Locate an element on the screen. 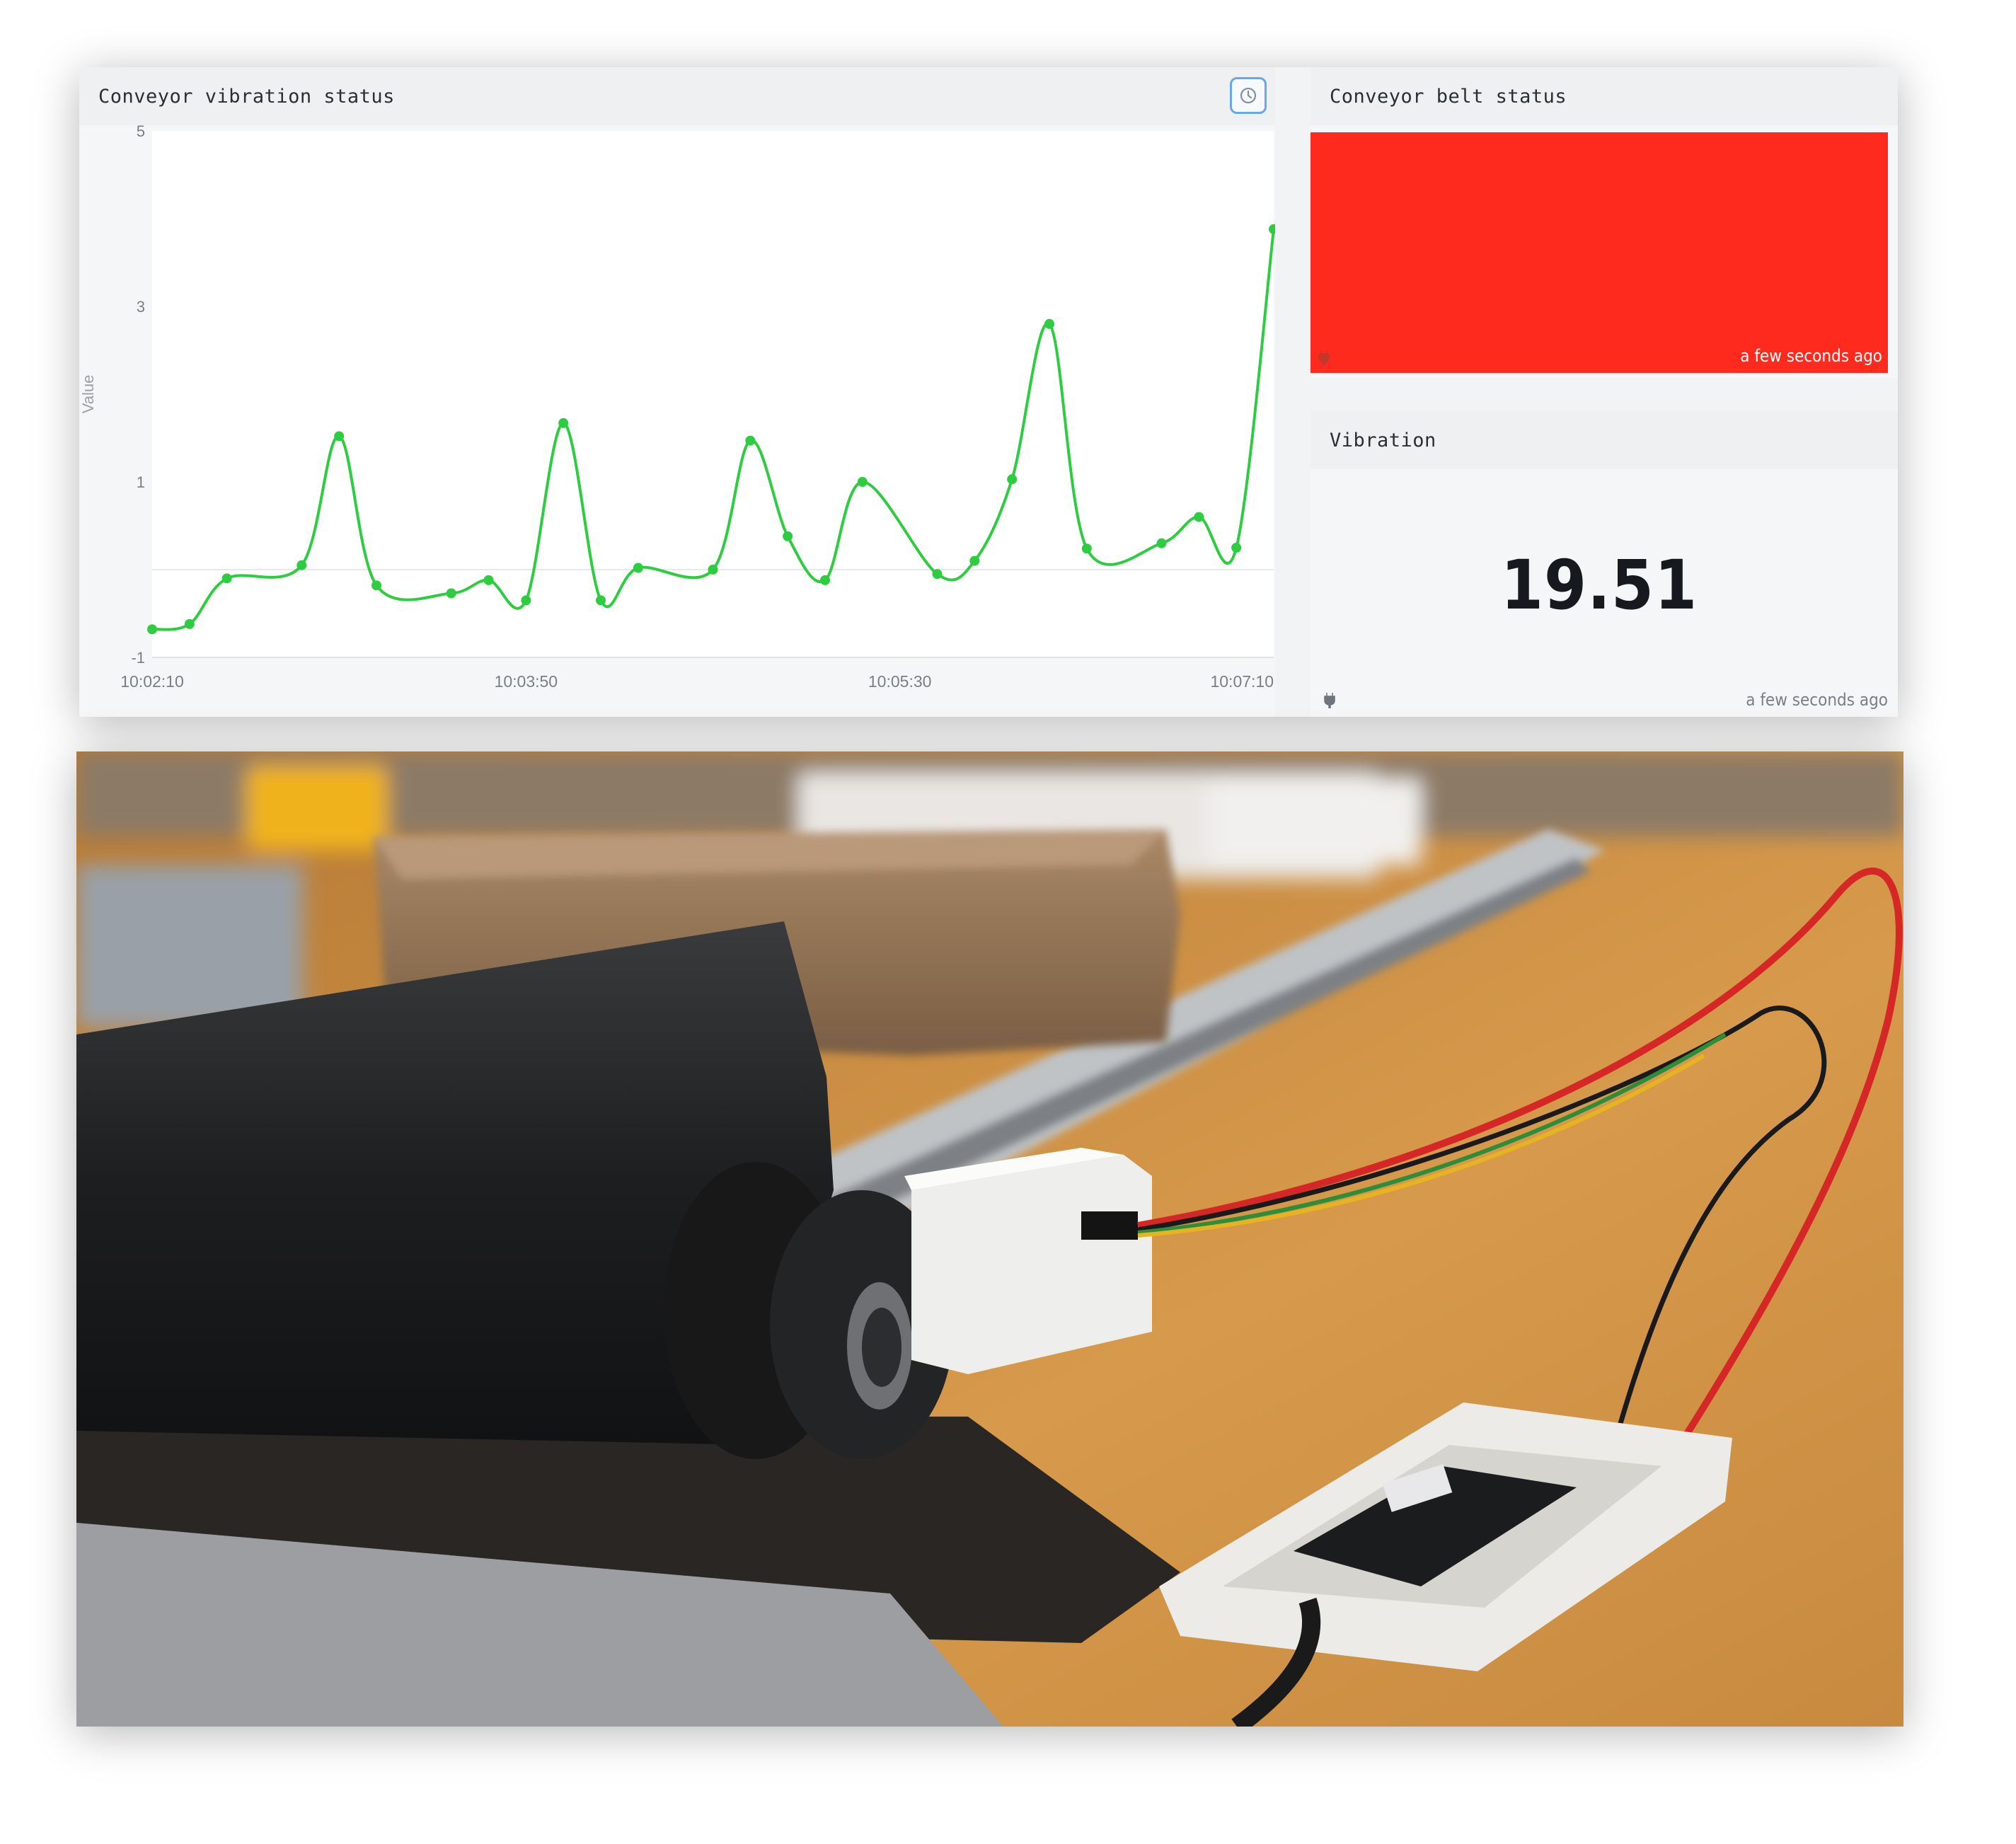 Image resolution: width=2016 pixels, height=1844 pixels. status-updated-time: a few seconds ago is located at coordinates (1811, 356).